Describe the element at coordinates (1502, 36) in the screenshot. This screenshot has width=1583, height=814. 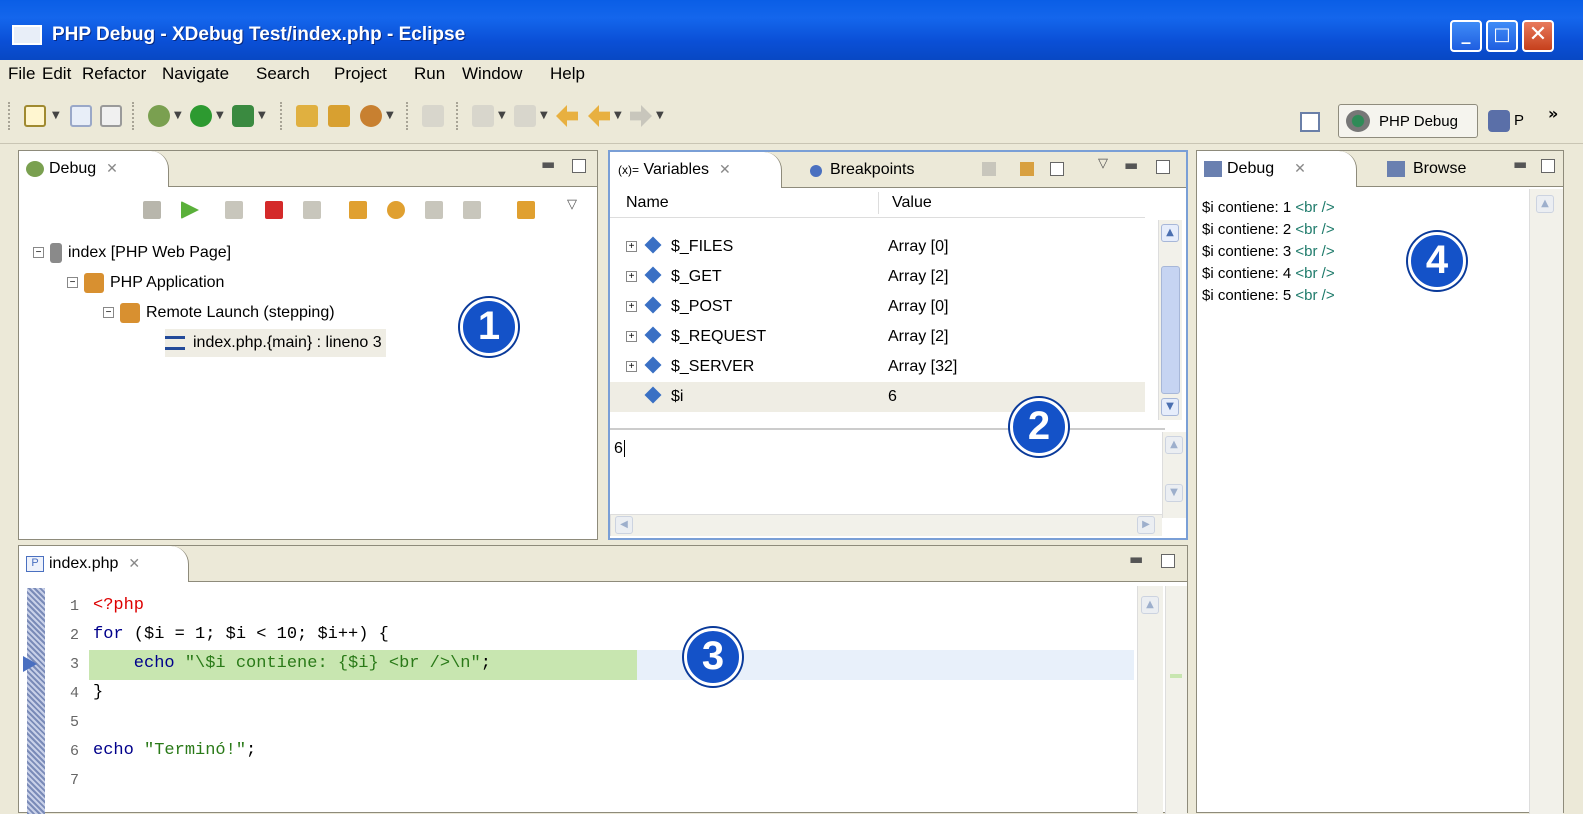
I see `maximize-button: □` at that location.